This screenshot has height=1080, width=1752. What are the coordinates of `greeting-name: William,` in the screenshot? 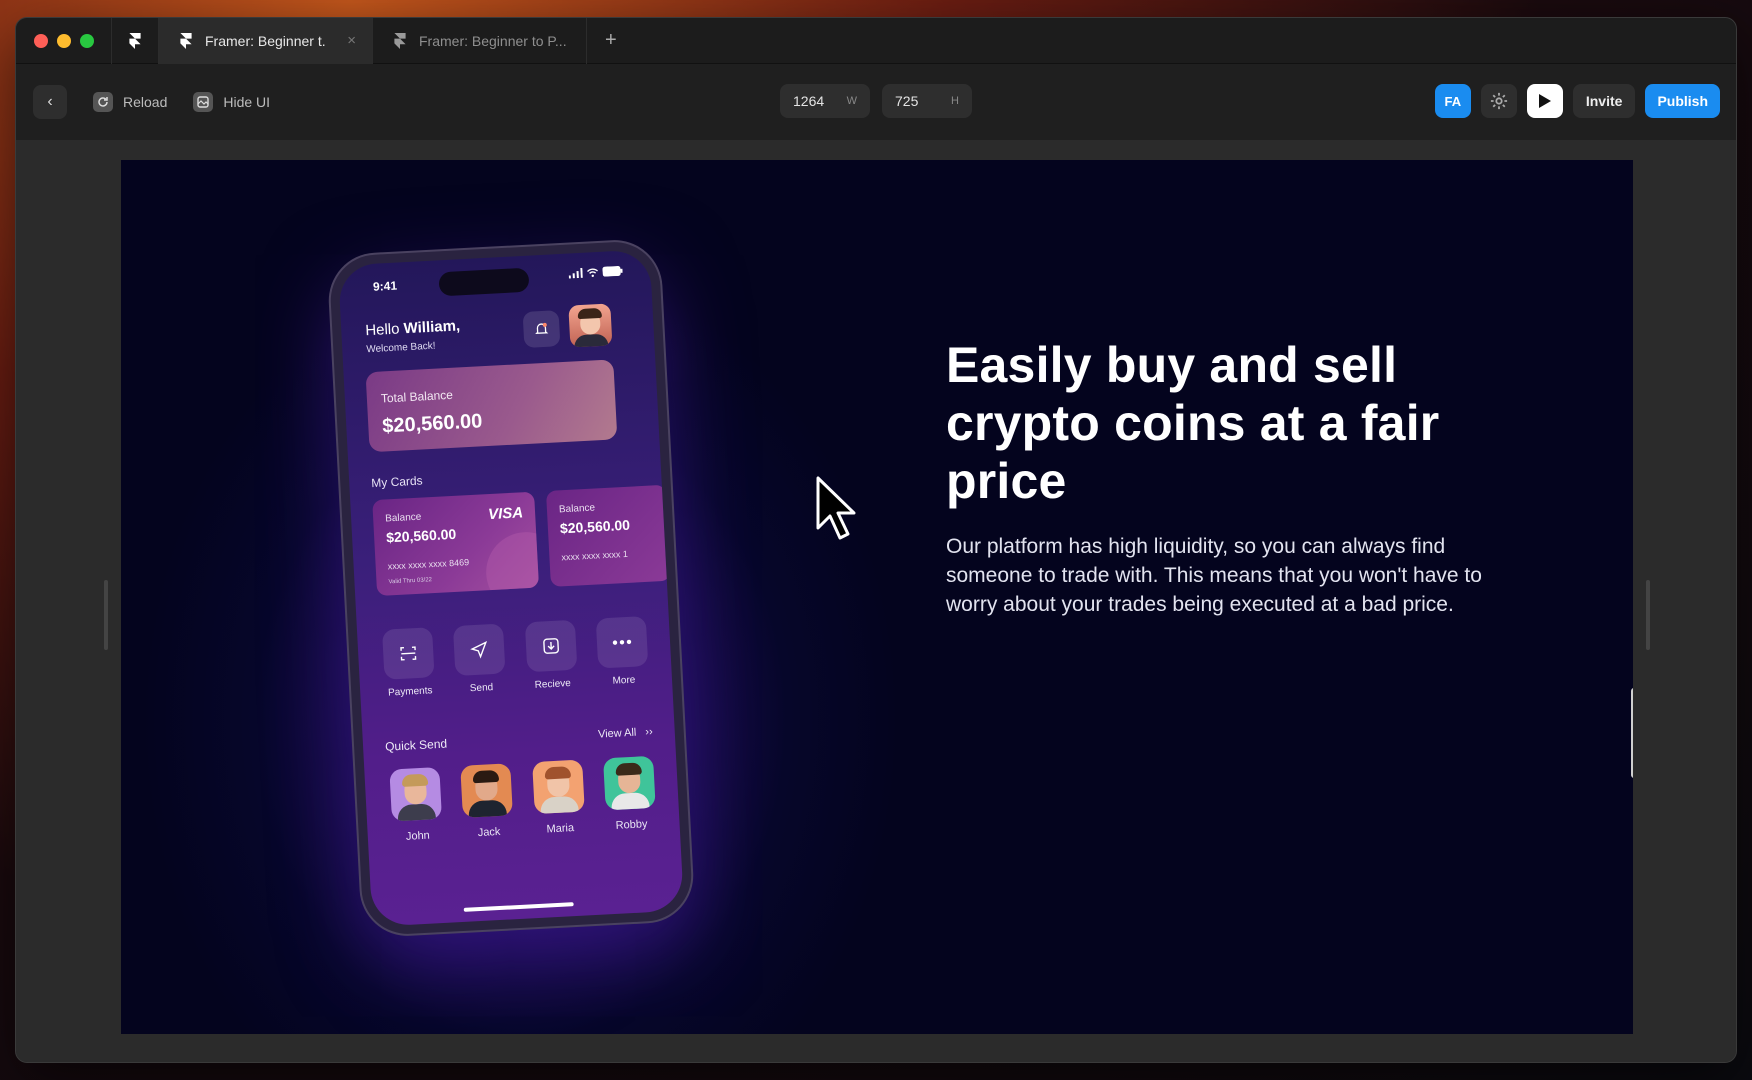 It's located at (432, 327).